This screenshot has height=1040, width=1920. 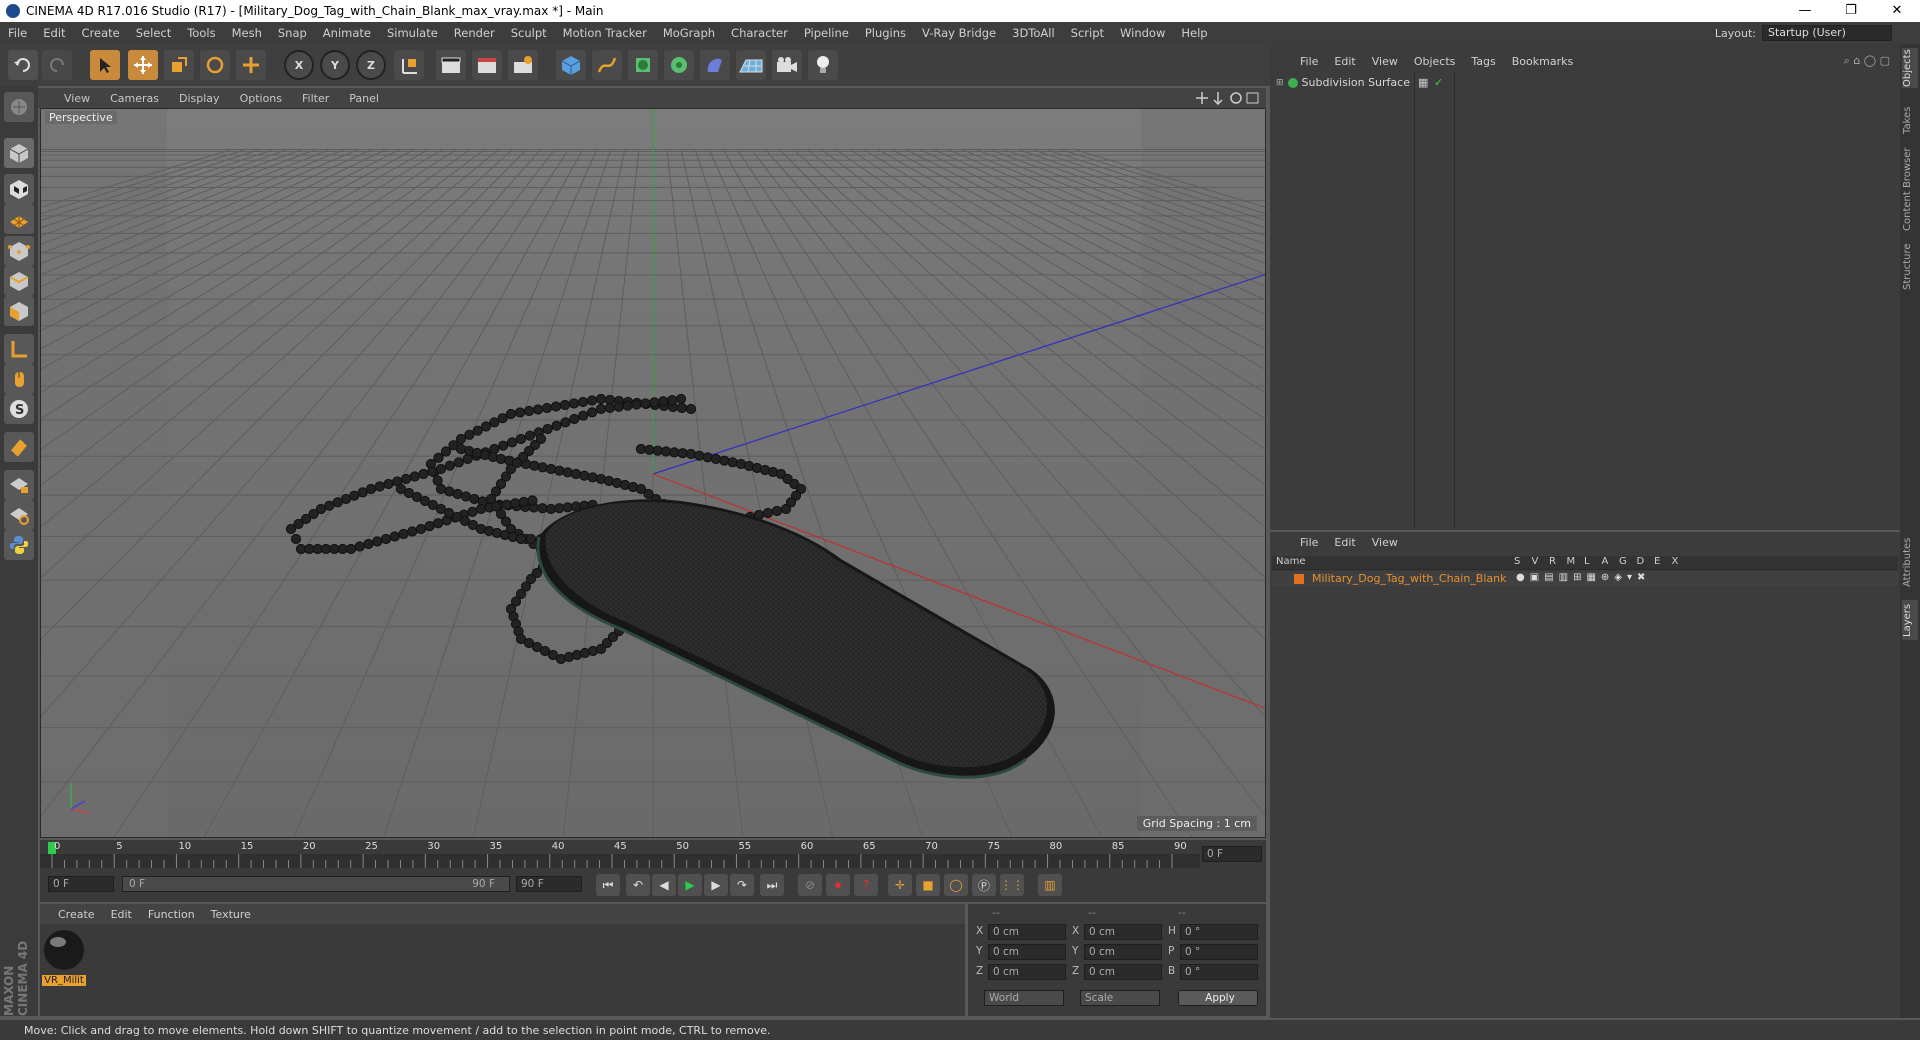 What do you see at coordinates (409, 65) in the screenshot?
I see `coordinate-system-button` at bounding box center [409, 65].